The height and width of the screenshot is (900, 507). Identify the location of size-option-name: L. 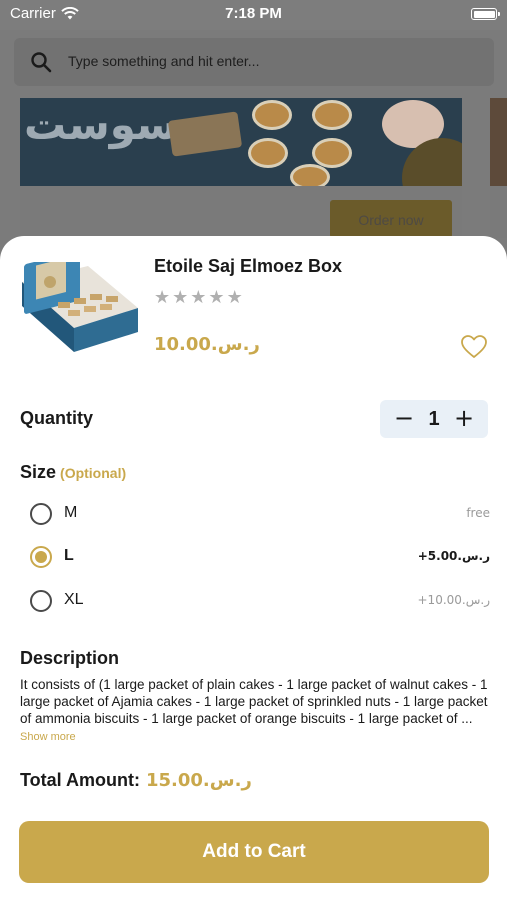
(69, 555).